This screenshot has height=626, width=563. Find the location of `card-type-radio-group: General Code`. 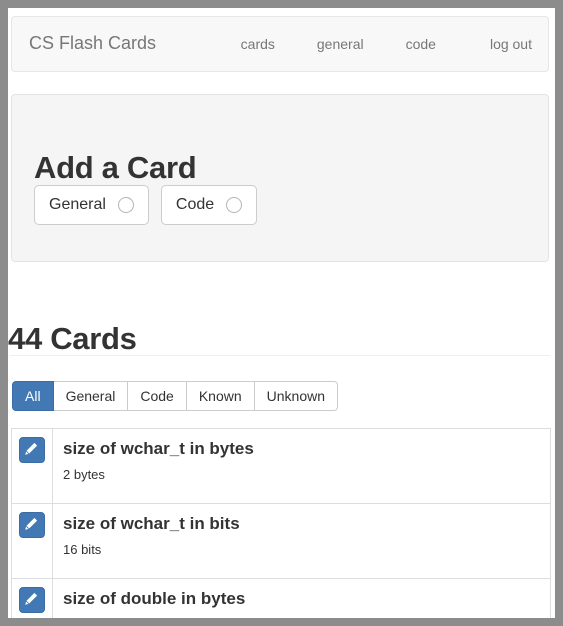

card-type-radio-group: General Code is located at coordinates (151, 205).